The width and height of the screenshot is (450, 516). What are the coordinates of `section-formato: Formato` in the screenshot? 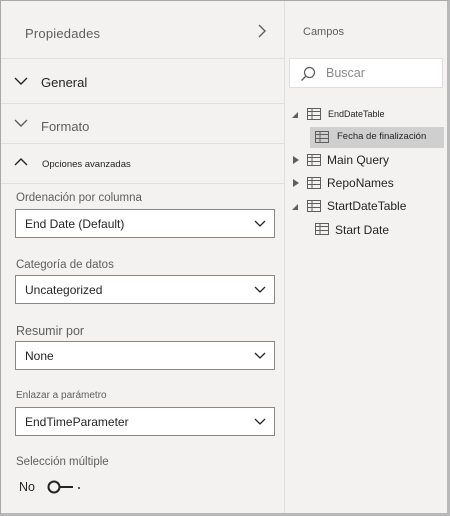 It's located at (142, 124).